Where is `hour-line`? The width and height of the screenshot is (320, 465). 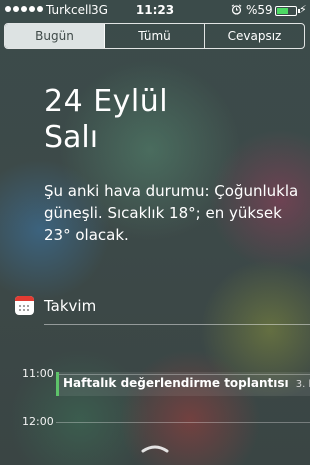 hour-line is located at coordinates (183, 422).